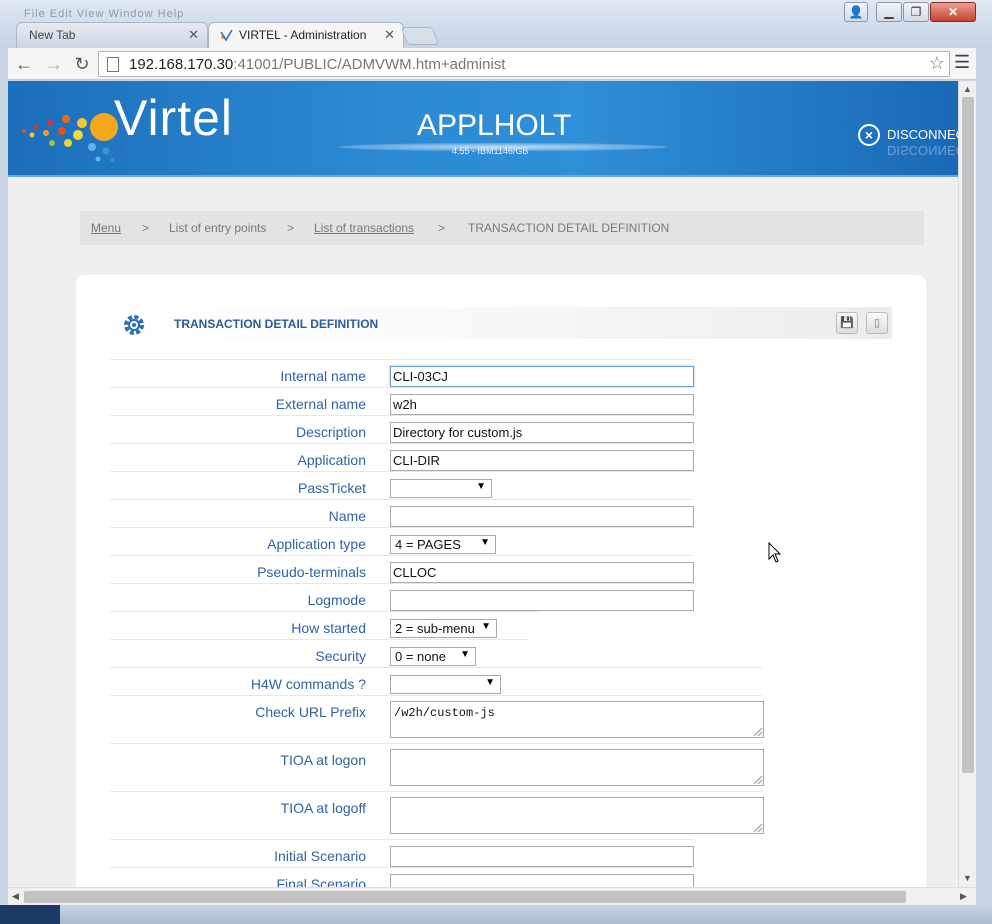  Describe the element at coordinates (542, 432) in the screenshot. I see `description-input: Directory for custom.js` at that location.